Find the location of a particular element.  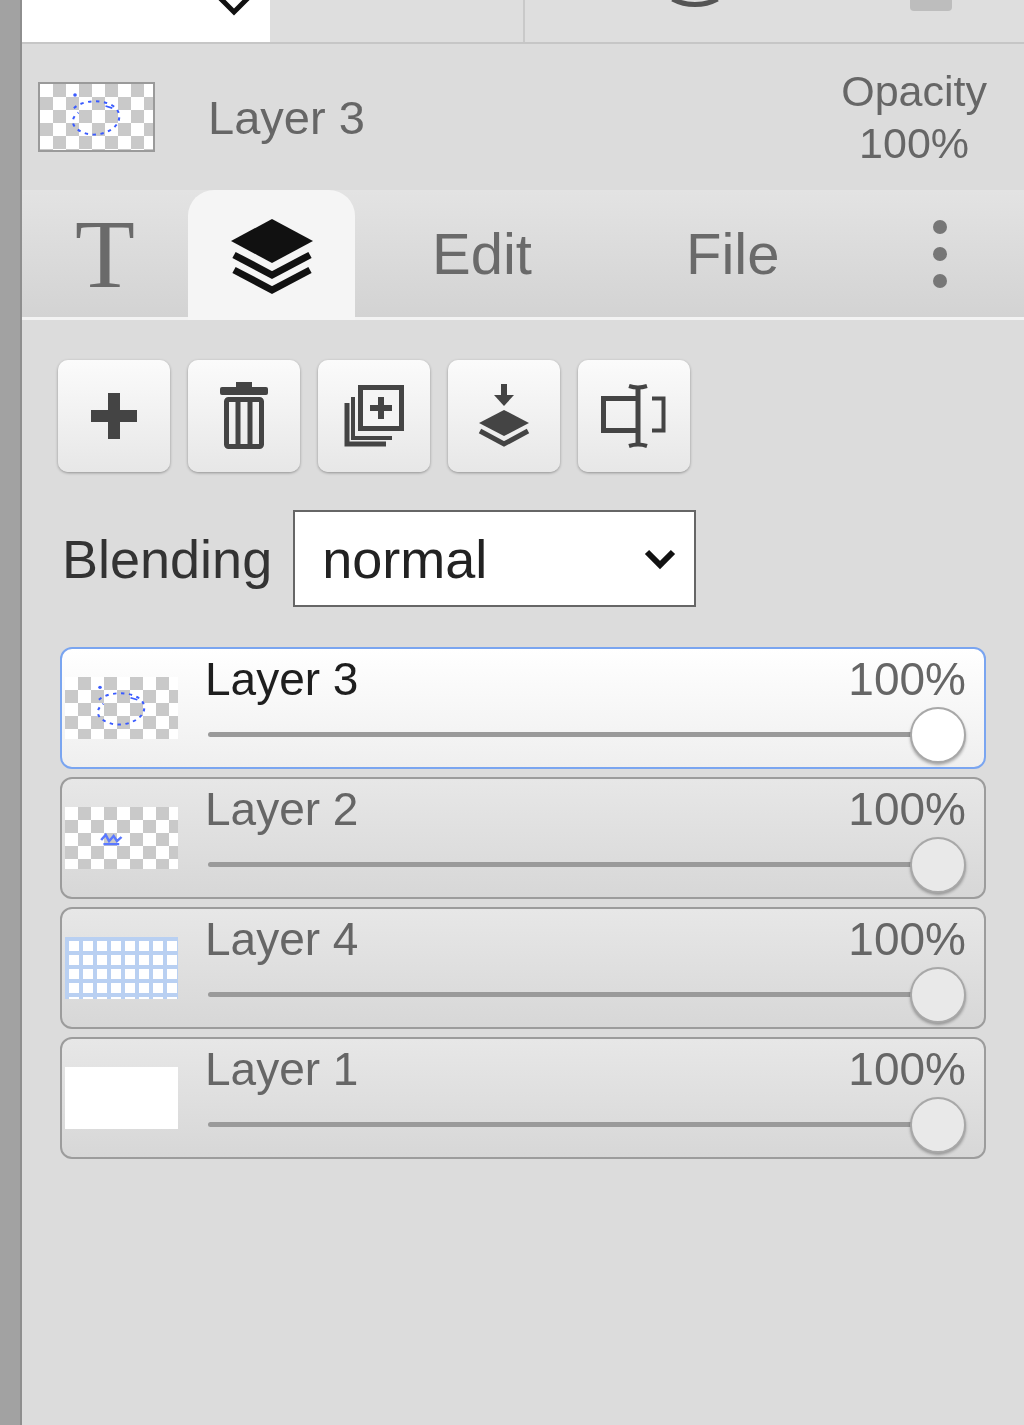

merge-down-icon is located at coordinates (504, 416).